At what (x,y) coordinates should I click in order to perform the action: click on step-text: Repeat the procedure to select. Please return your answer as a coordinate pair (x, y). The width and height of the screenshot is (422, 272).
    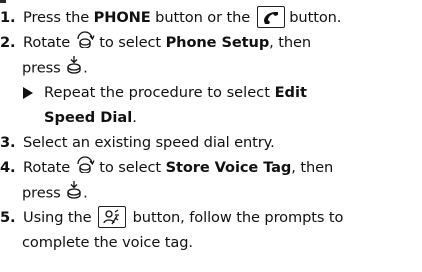
    Looking at the image, I should click on (159, 92).